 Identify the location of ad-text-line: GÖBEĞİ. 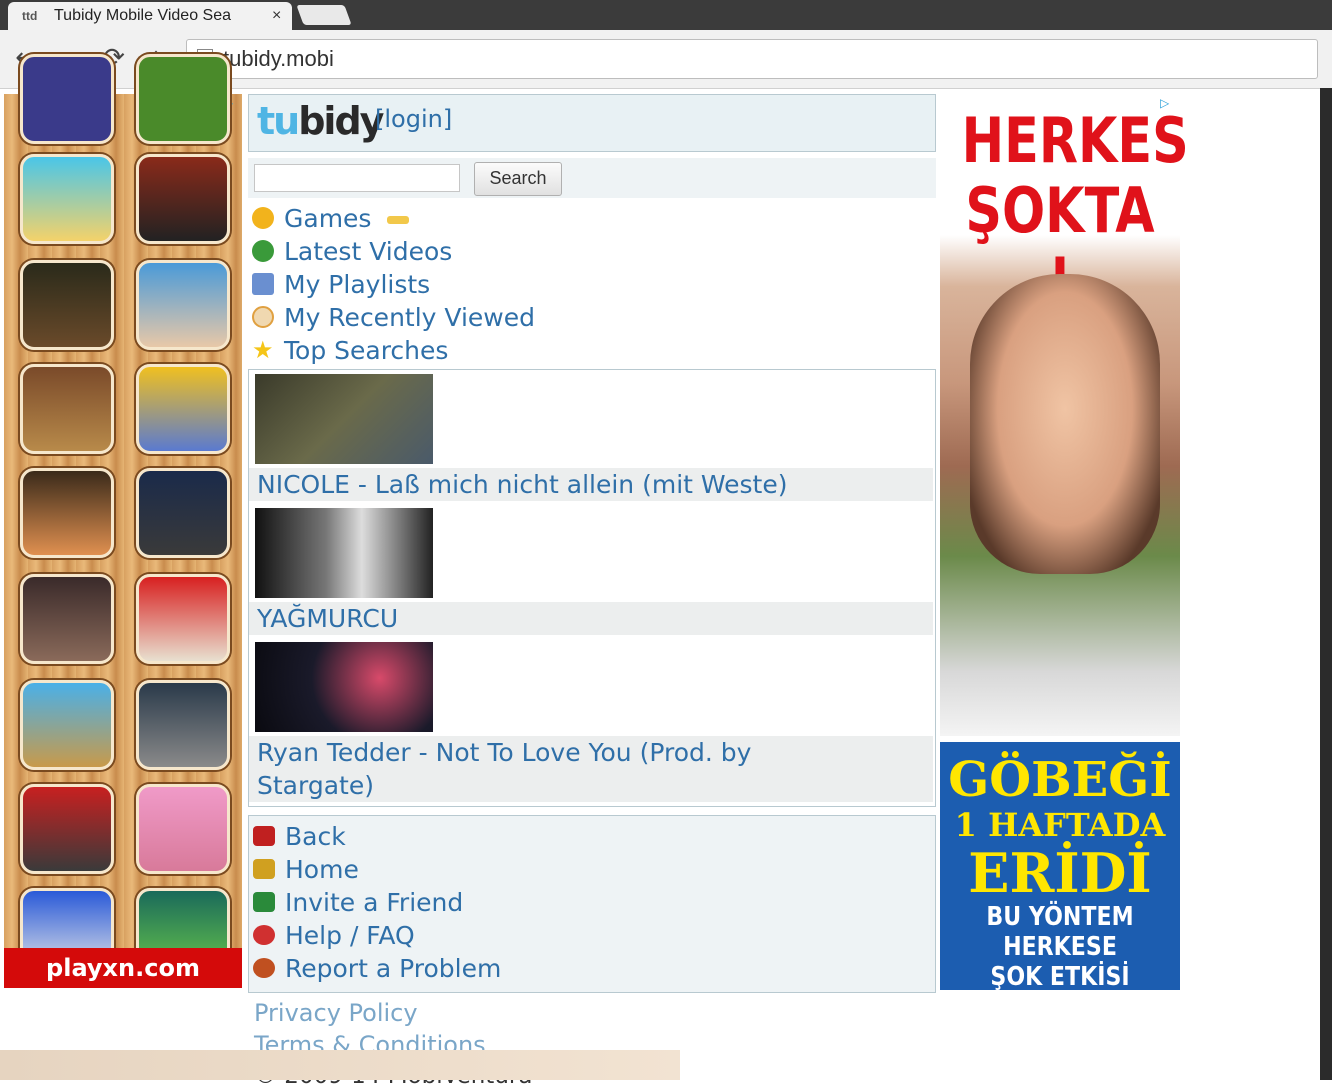
(1060, 780).